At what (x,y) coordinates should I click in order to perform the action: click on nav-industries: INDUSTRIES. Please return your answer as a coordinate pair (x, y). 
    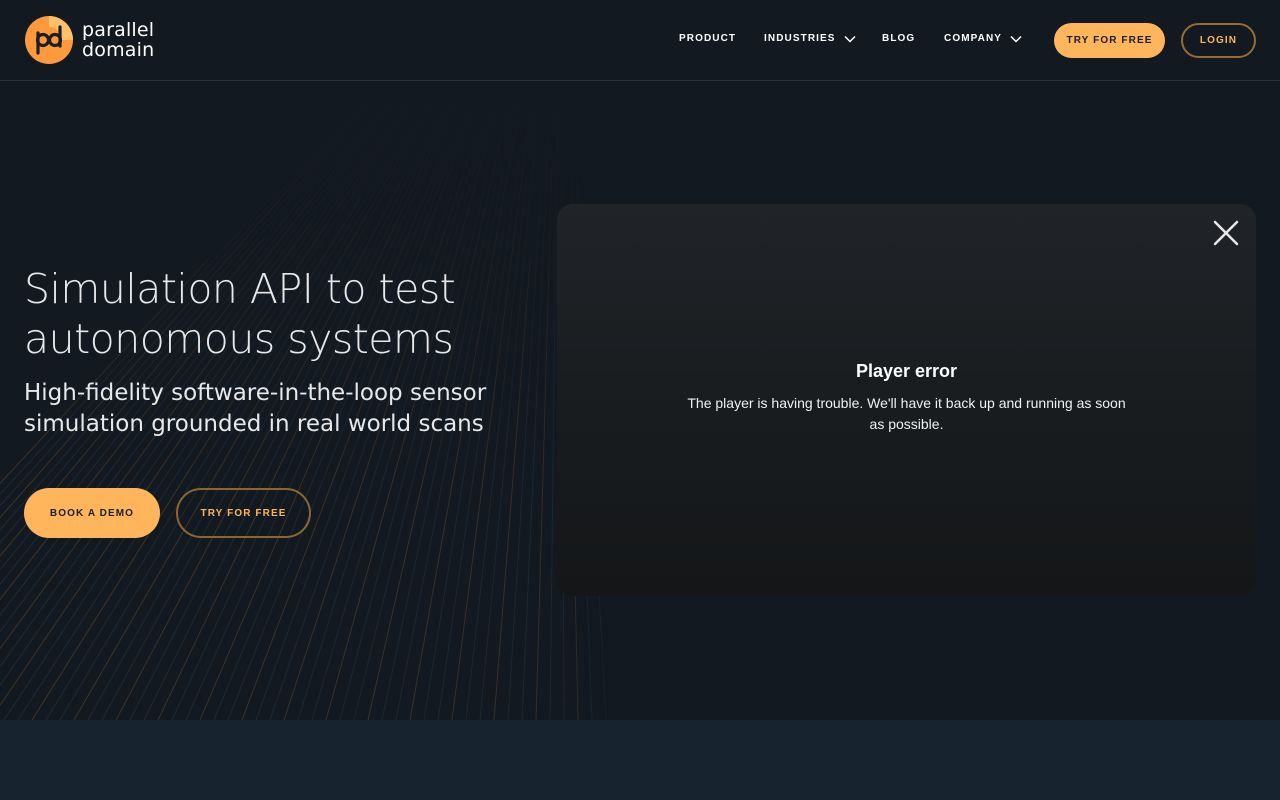
    Looking at the image, I should click on (810, 38).